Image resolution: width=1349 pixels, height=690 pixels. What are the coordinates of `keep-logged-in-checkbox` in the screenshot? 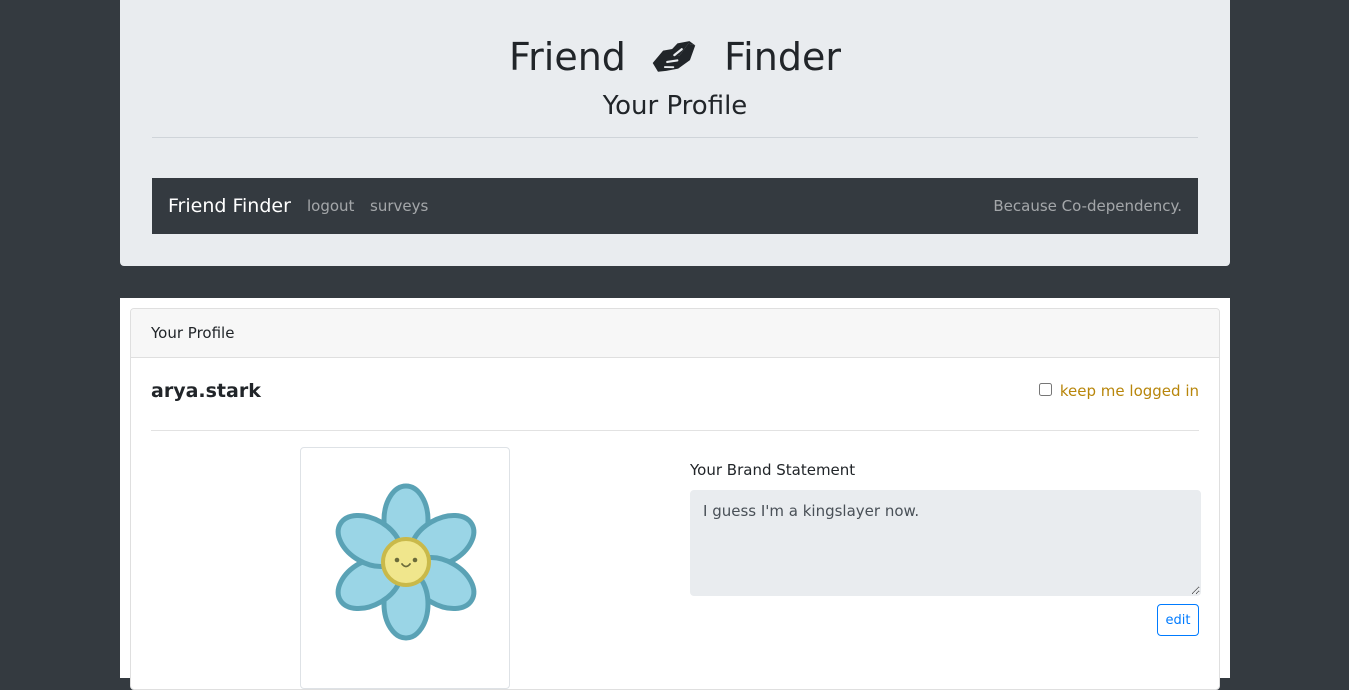 It's located at (1045, 389).